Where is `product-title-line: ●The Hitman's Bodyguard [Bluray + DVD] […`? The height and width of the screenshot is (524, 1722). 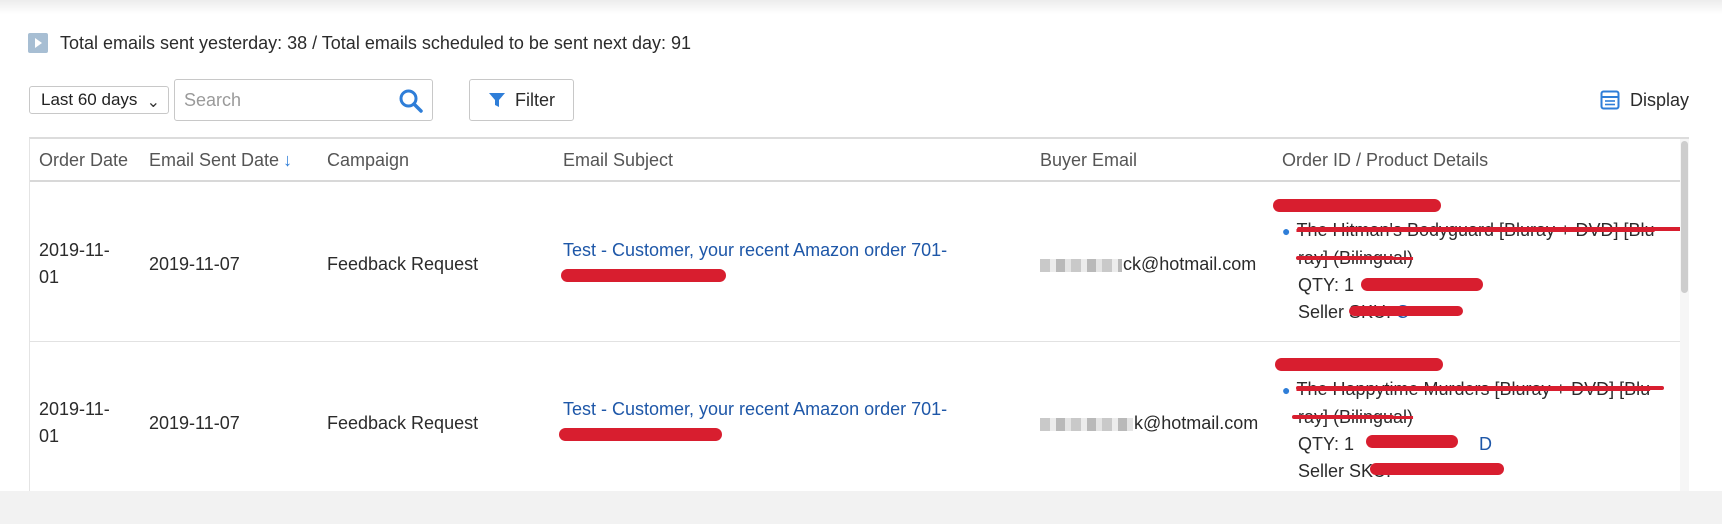
product-title-line: ●The Hitman's Bodyguard [Bluray + DVD] [… is located at coordinates (1468, 231).